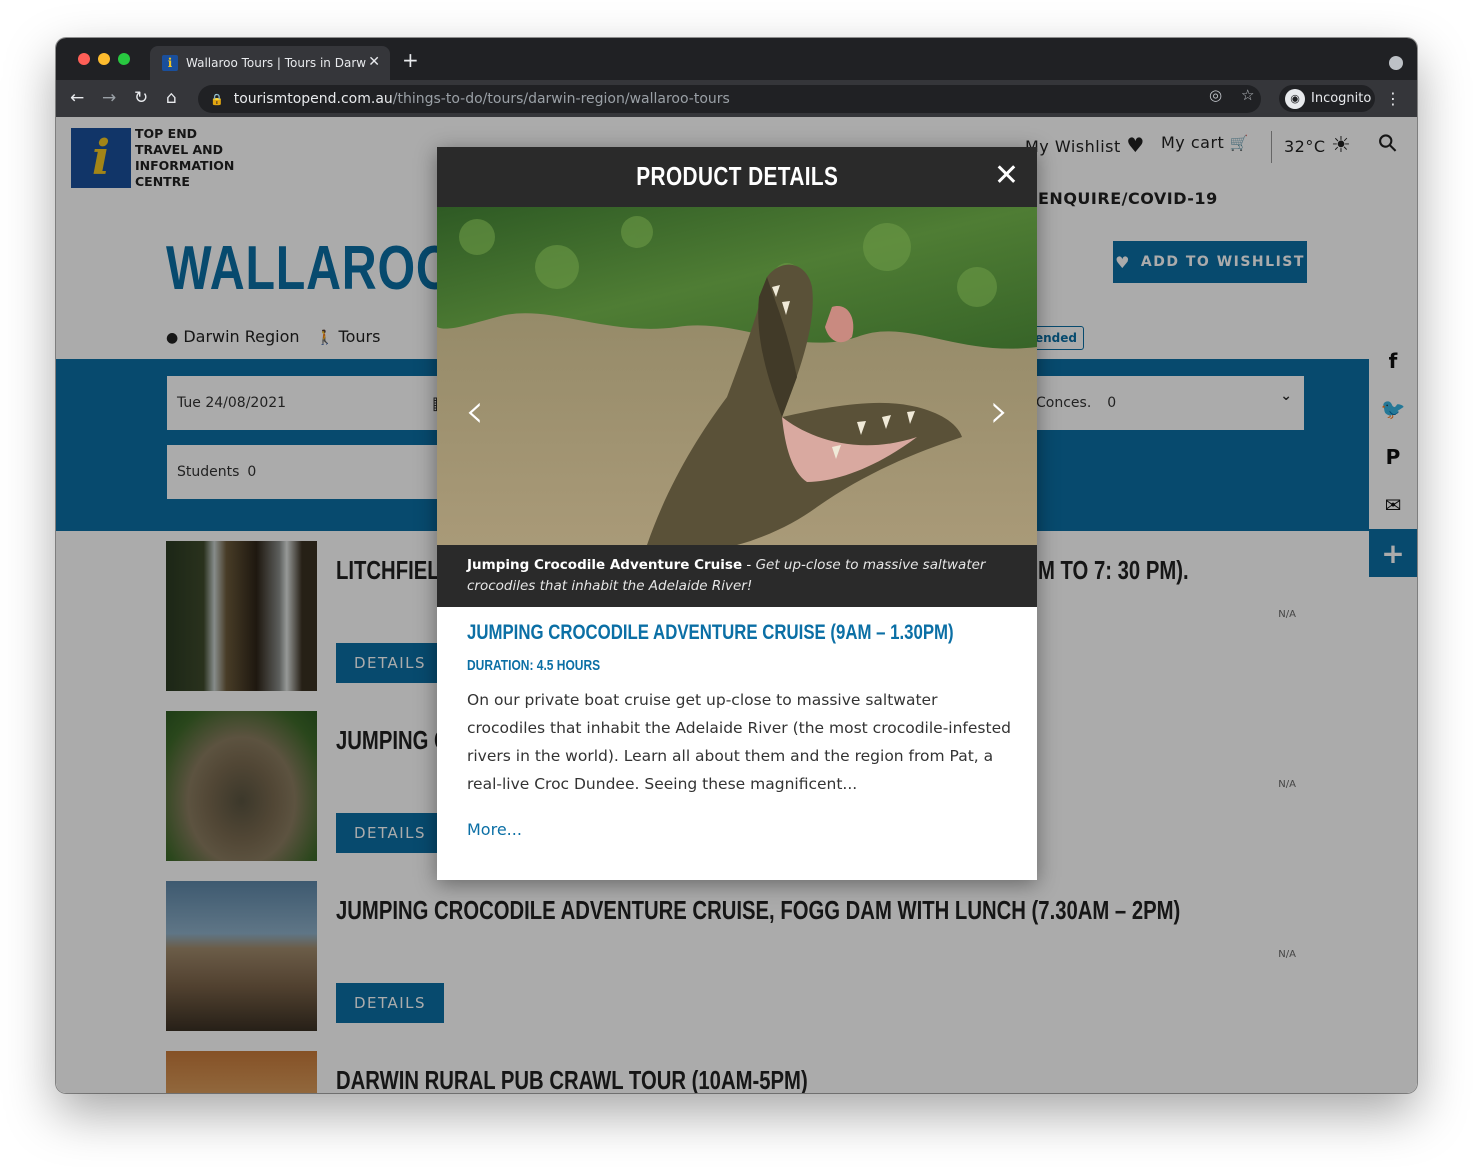 Image resolution: width=1473 pixels, height=1167 pixels. I want to click on tab-search-icon, so click(1396, 63).